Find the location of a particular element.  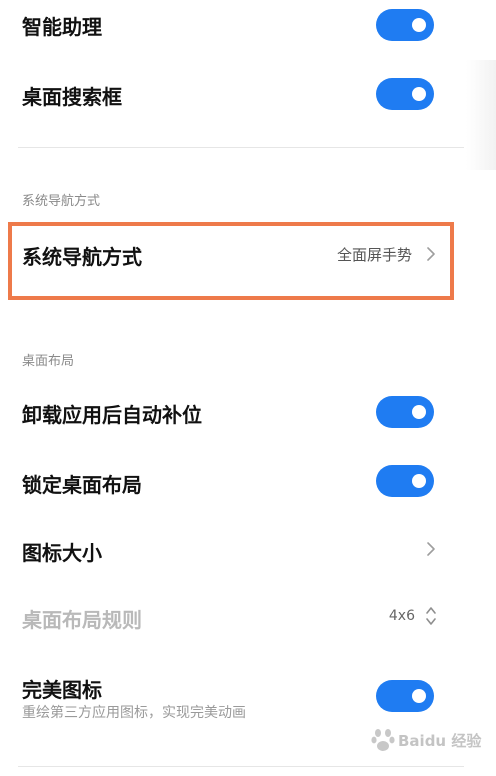

desktop-search-toggle is located at coordinates (405, 94).